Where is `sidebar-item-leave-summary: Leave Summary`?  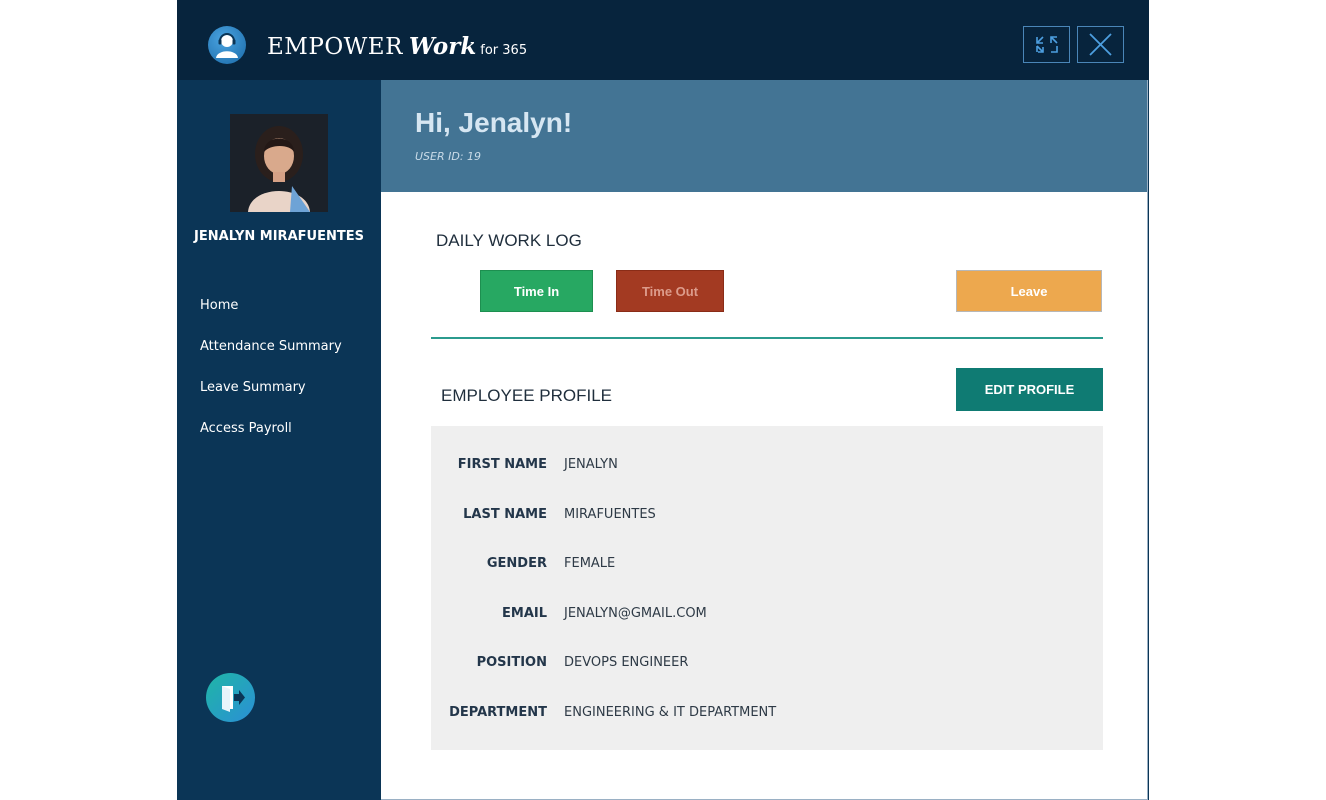 sidebar-item-leave-summary: Leave Summary is located at coordinates (253, 387).